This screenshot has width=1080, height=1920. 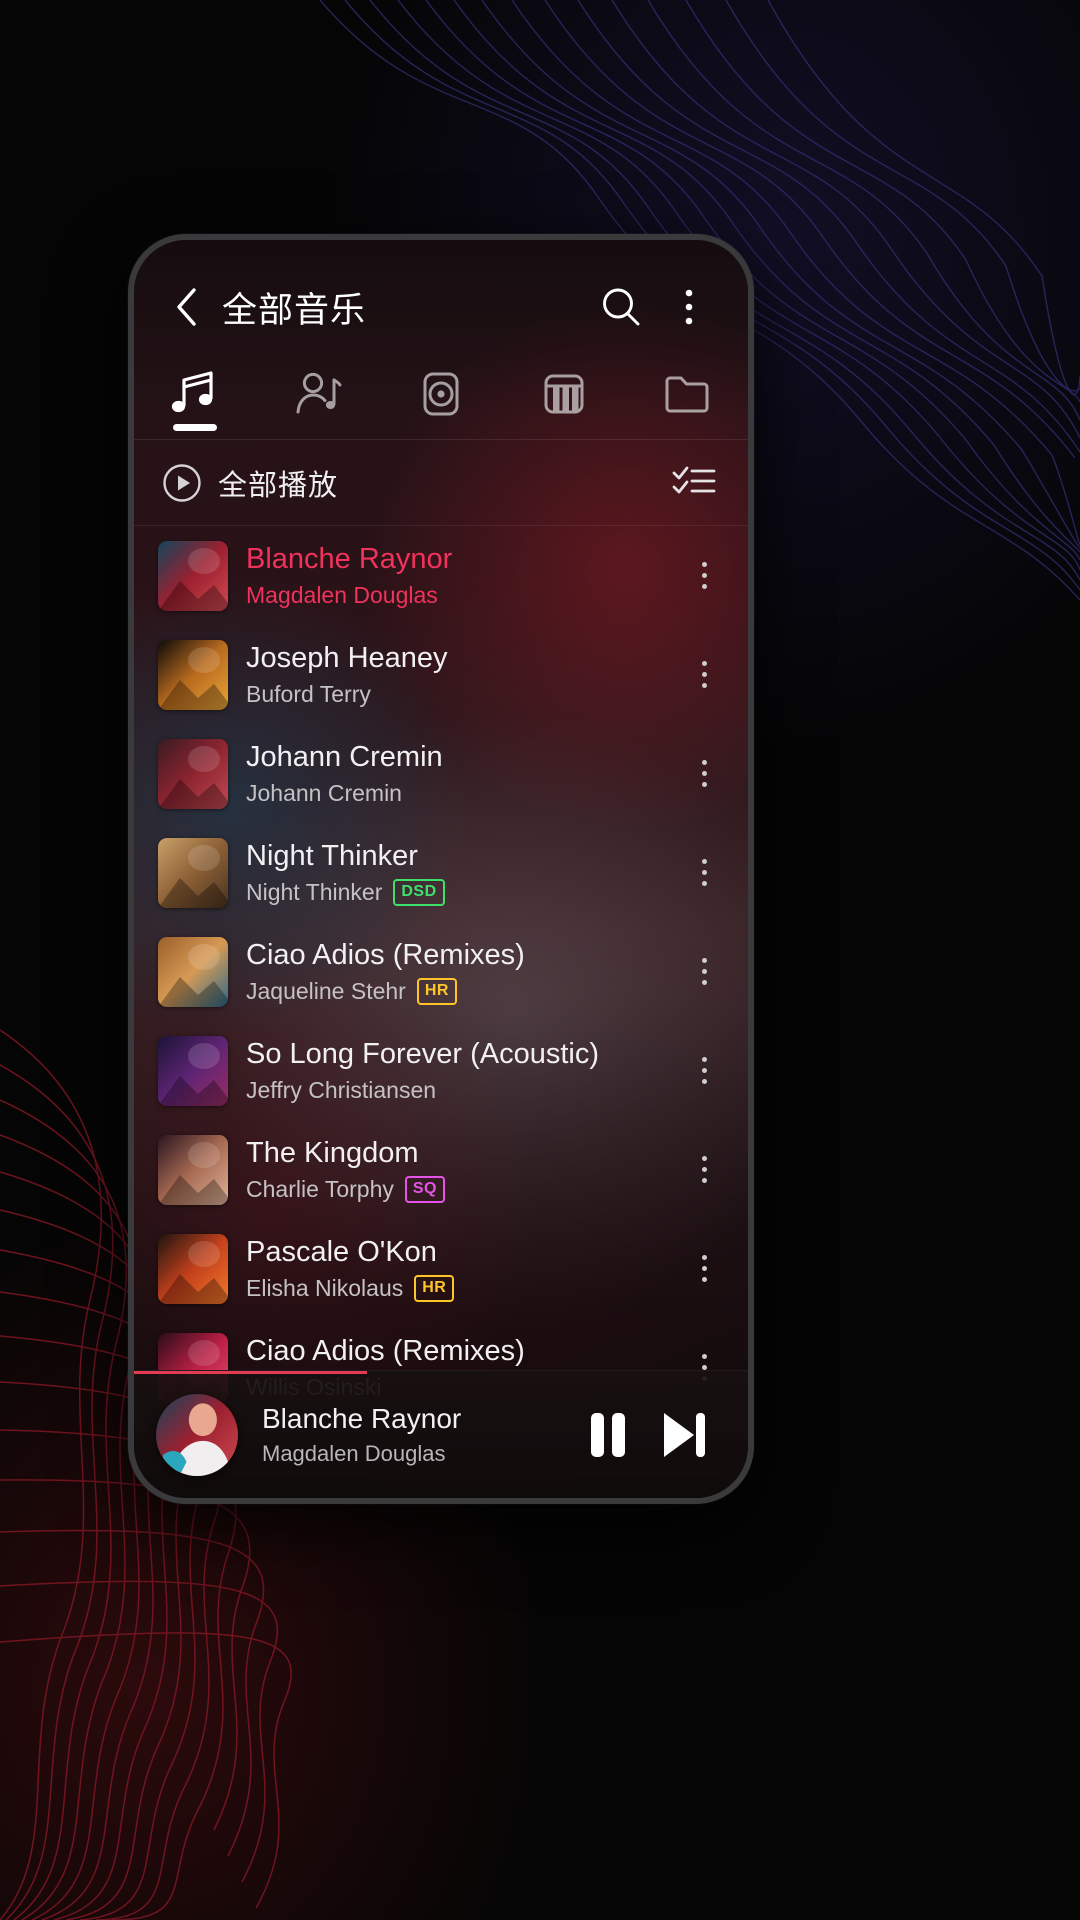 I want to click on tab-albums, so click(x=441, y=393).